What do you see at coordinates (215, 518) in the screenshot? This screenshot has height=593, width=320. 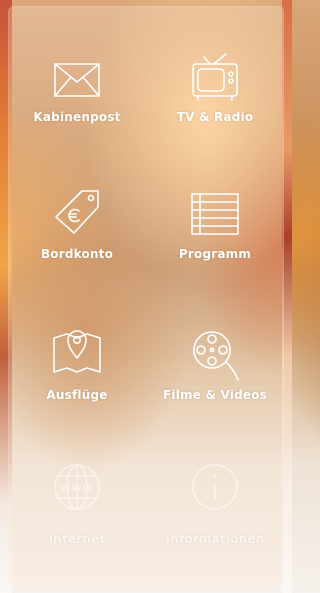 I see `menu-item-informationen: Informationen` at bounding box center [215, 518].